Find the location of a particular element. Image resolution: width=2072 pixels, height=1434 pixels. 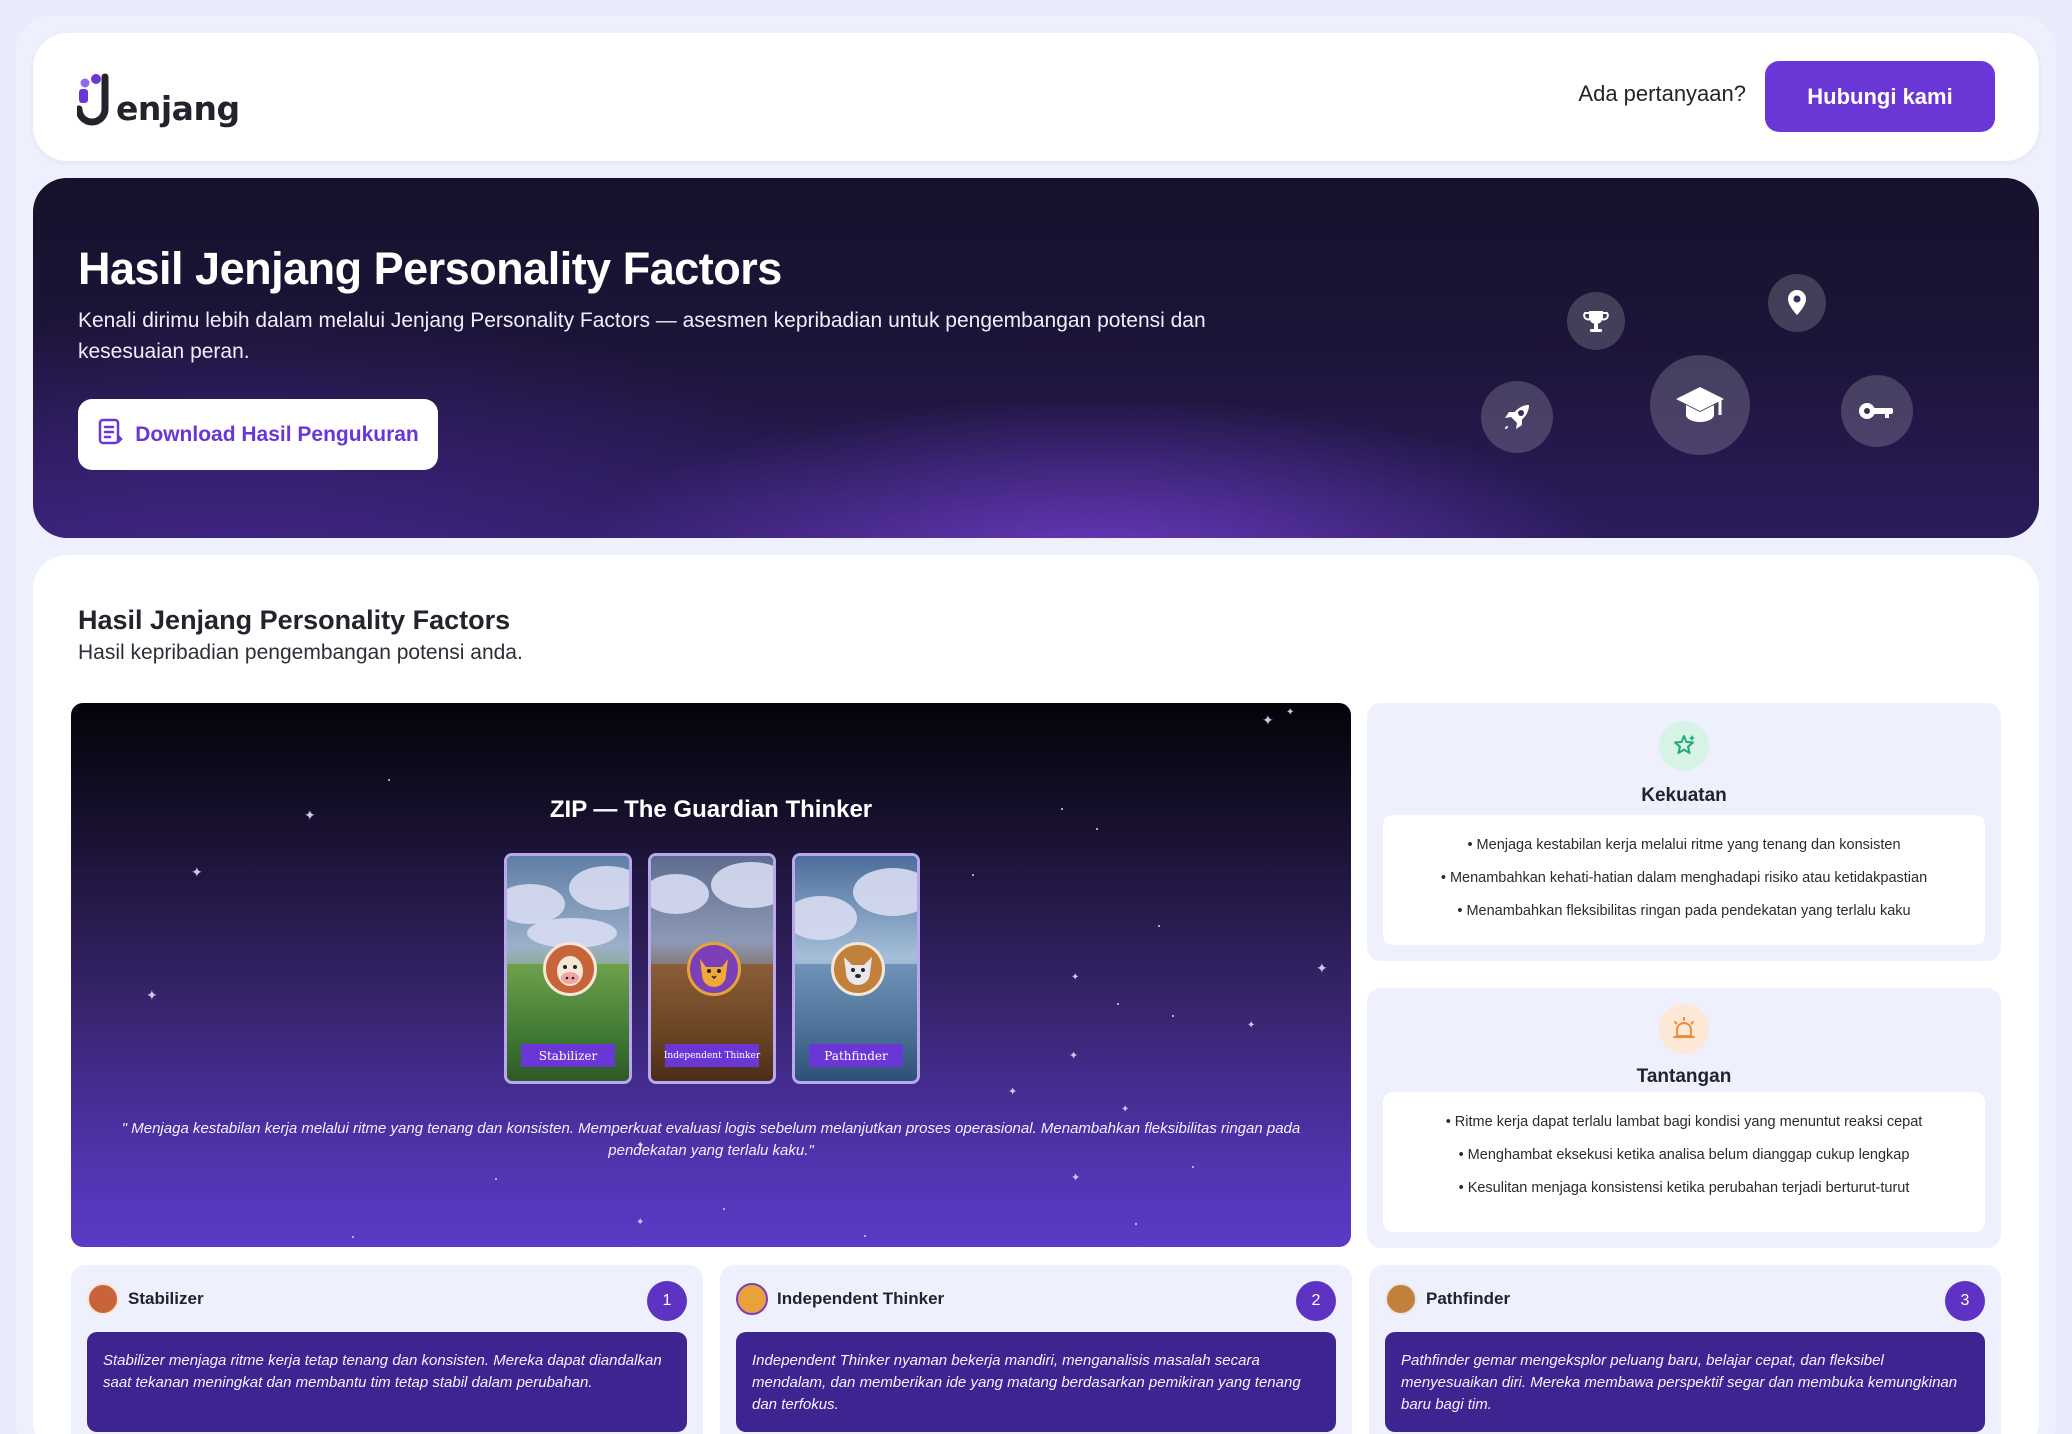

graduation-cap-icon is located at coordinates (1700, 405).